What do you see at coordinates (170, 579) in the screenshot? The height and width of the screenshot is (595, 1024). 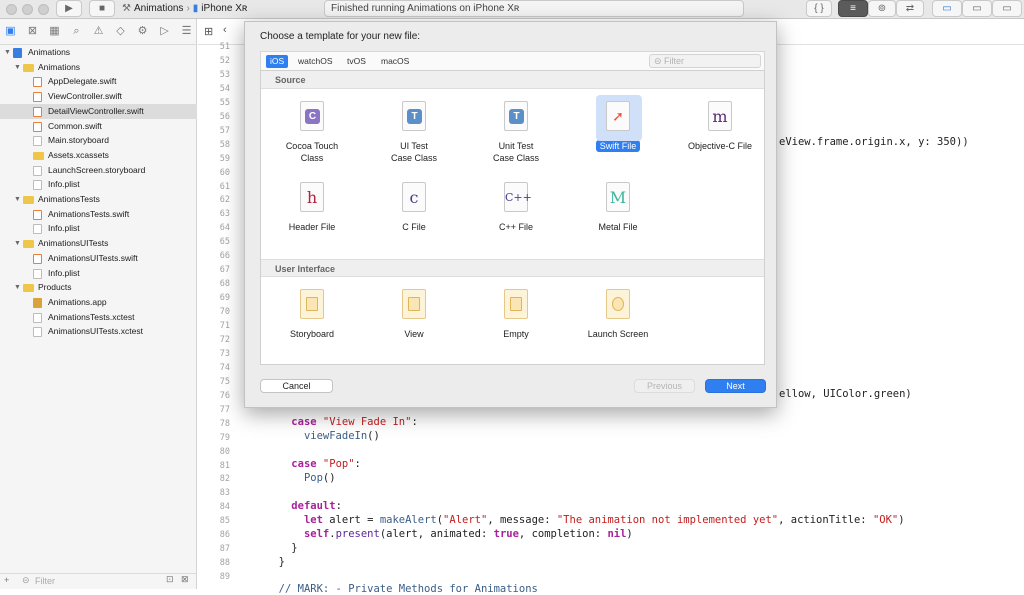 I see `recent-files-icon: ⊡` at bounding box center [170, 579].